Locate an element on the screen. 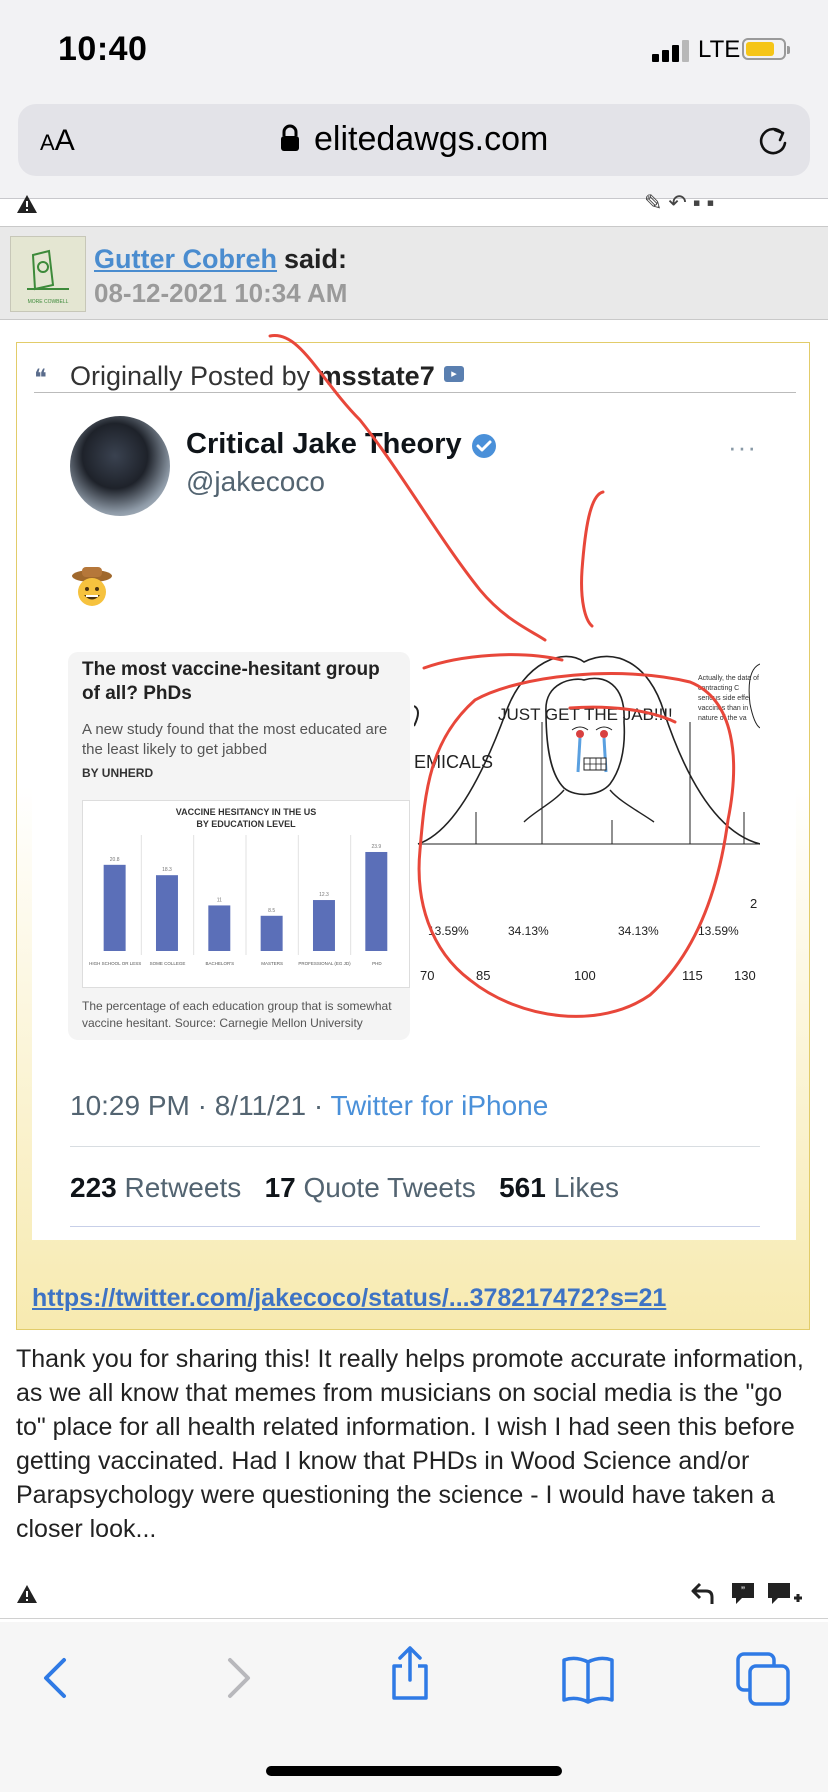 This screenshot has width=828, height=1792. infographic-byline: BY UNHERD is located at coordinates (118, 773).